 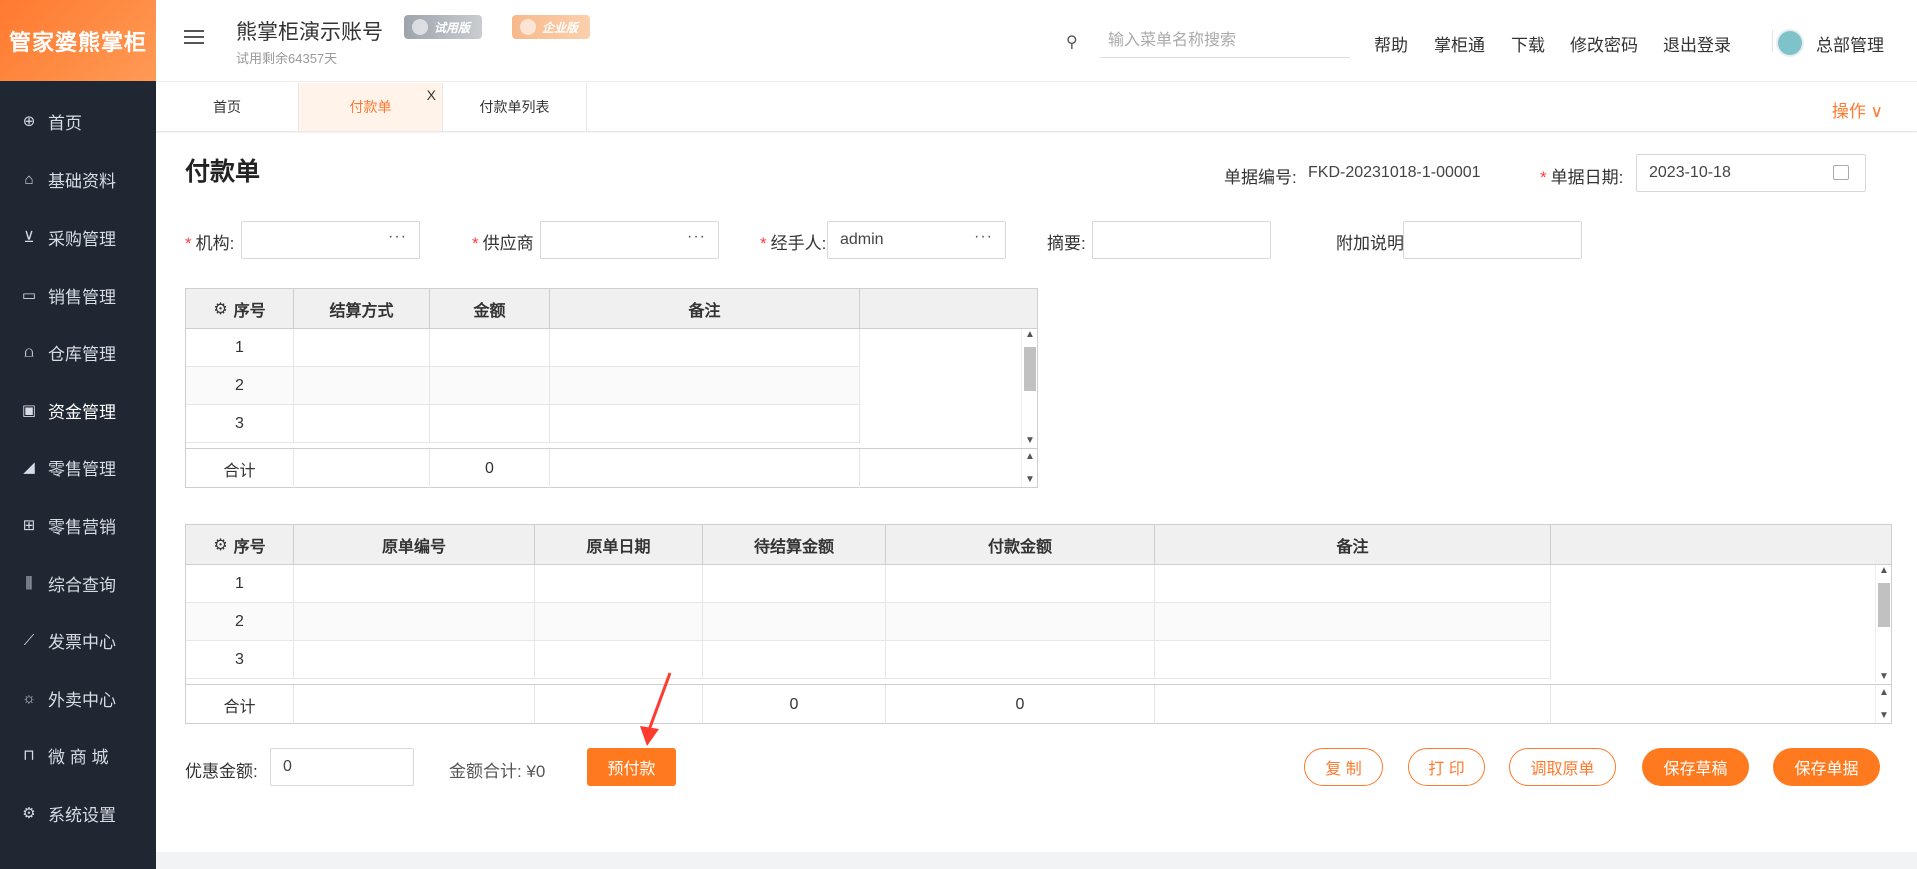 What do you see at coordinates (78, 237) in the screenshot?
I see `sidebar-item-purchase: ⊻ 采购管理` at bounding box center [78, 237].